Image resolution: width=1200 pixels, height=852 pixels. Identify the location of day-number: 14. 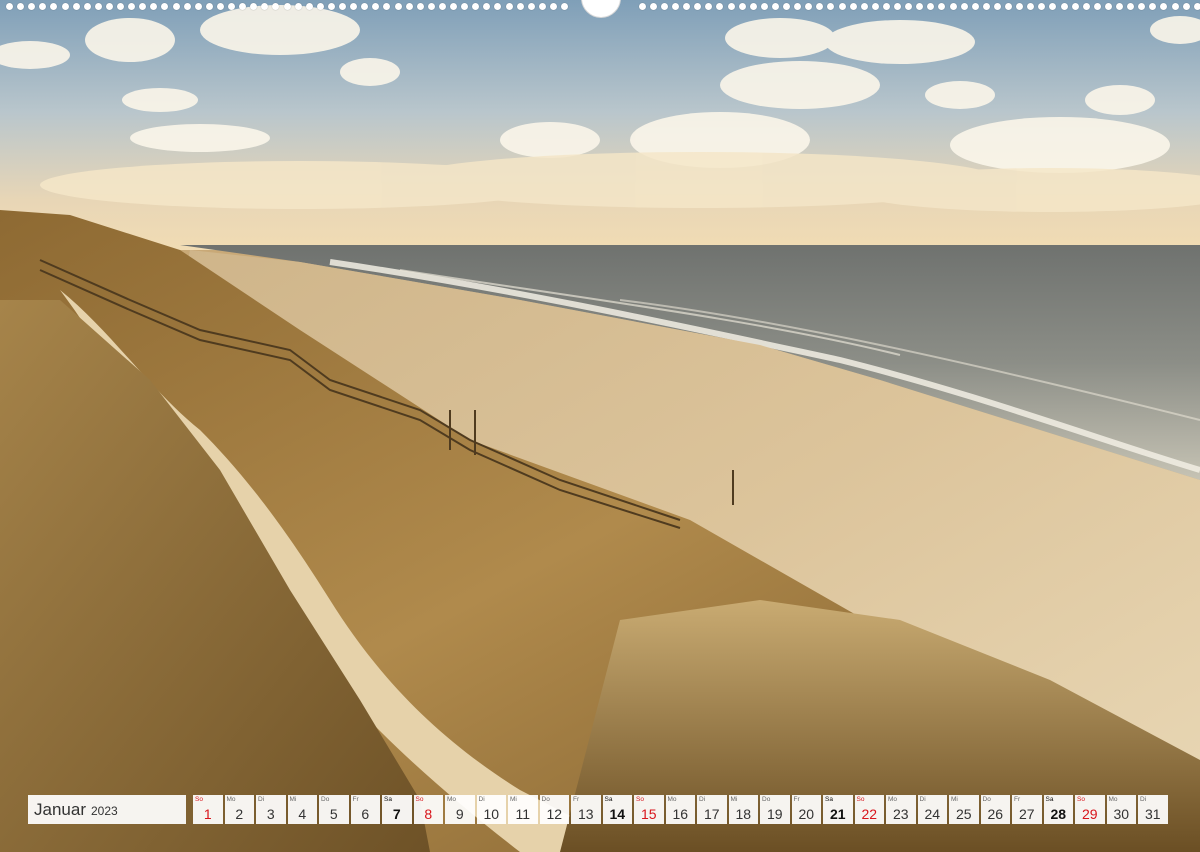
(617, 814).